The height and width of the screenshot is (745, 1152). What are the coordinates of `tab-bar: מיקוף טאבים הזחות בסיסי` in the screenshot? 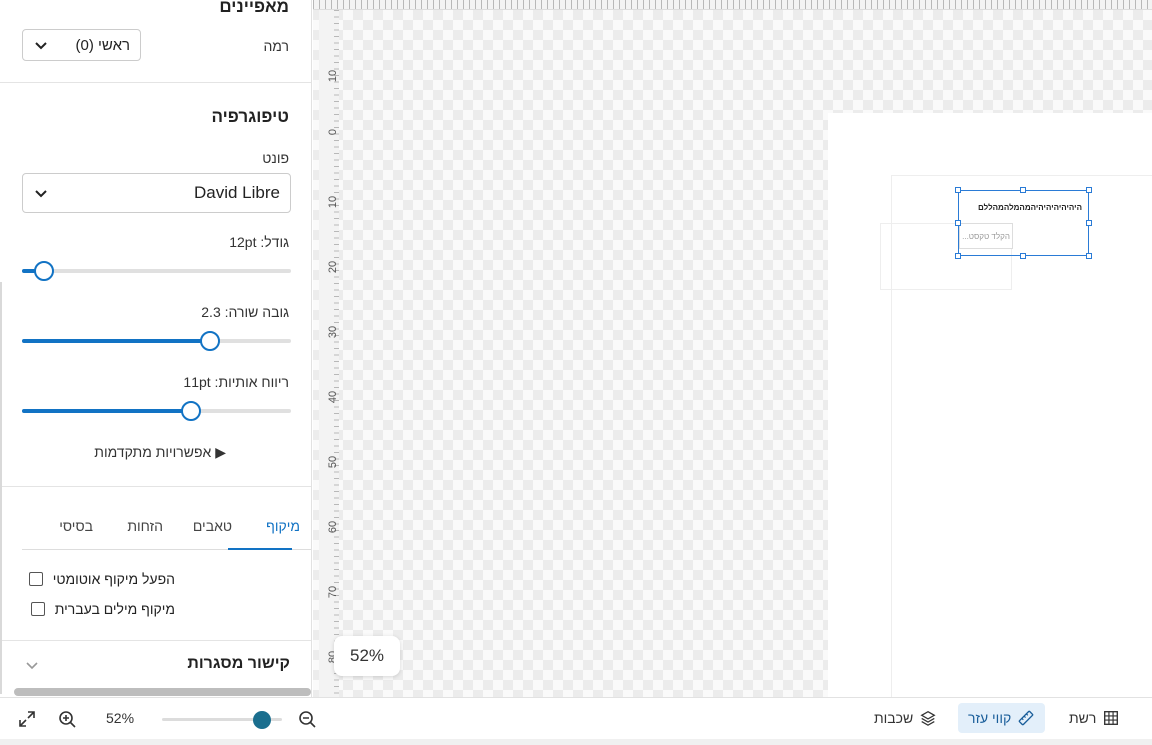 It's located at (166, 530).